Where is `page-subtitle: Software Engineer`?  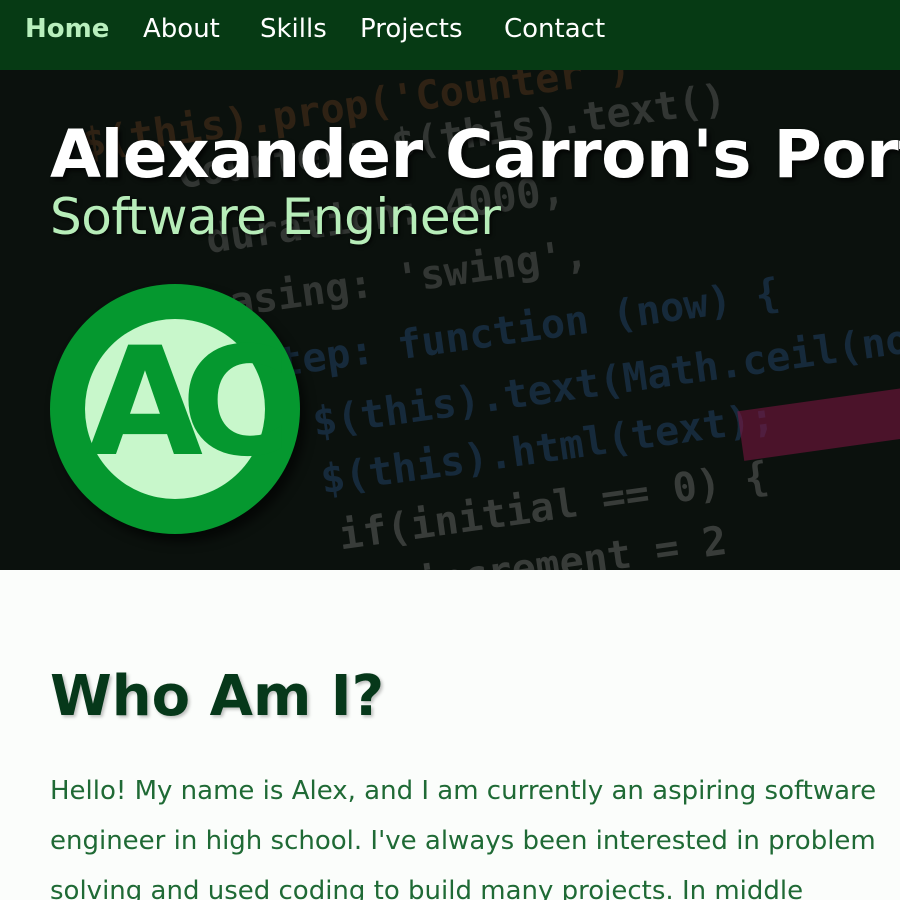 page-subtitle: Software Engineer is located at coordinates (275, 217).